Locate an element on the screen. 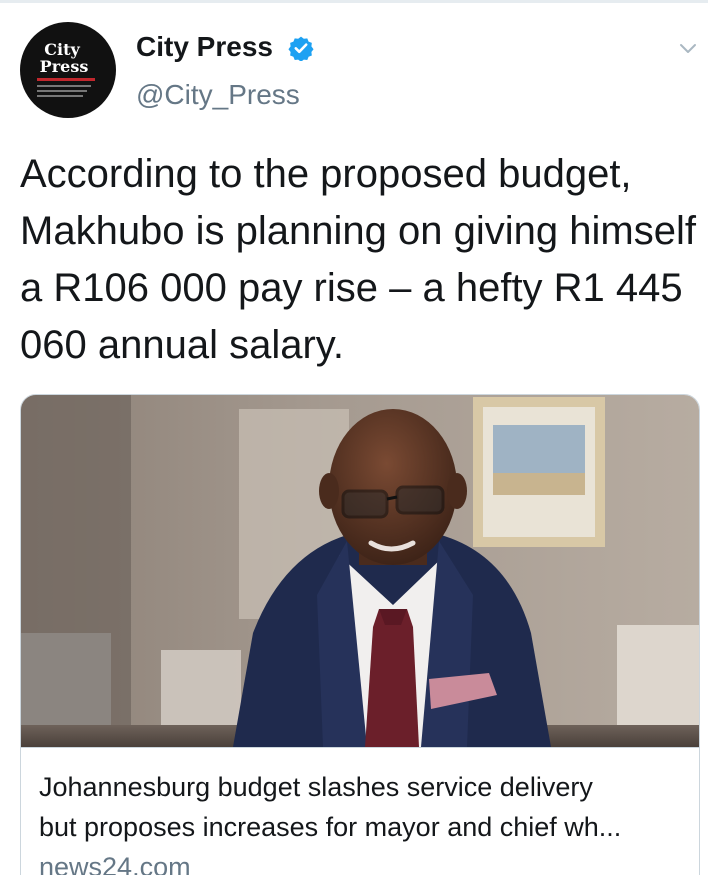  verified-badge-icon is located at coordinates (301, 48).